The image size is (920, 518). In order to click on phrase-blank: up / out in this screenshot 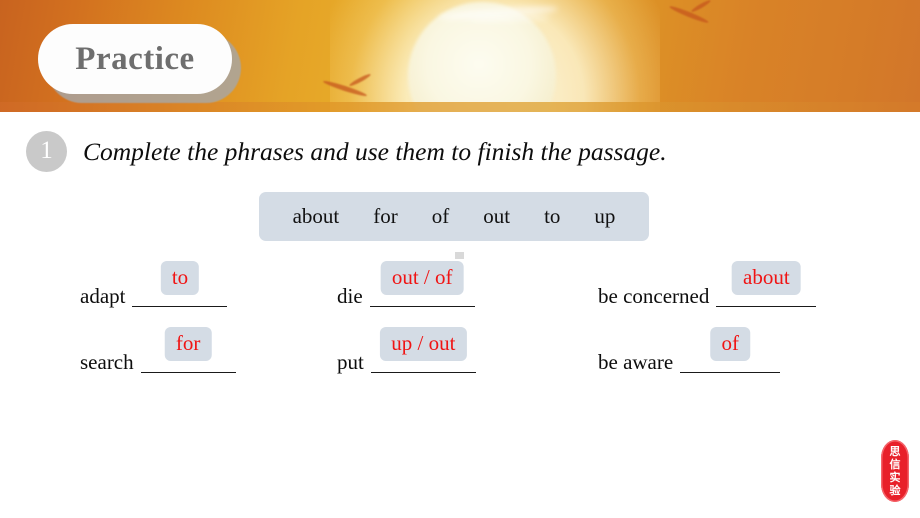, I will do `click(423, 352)`.